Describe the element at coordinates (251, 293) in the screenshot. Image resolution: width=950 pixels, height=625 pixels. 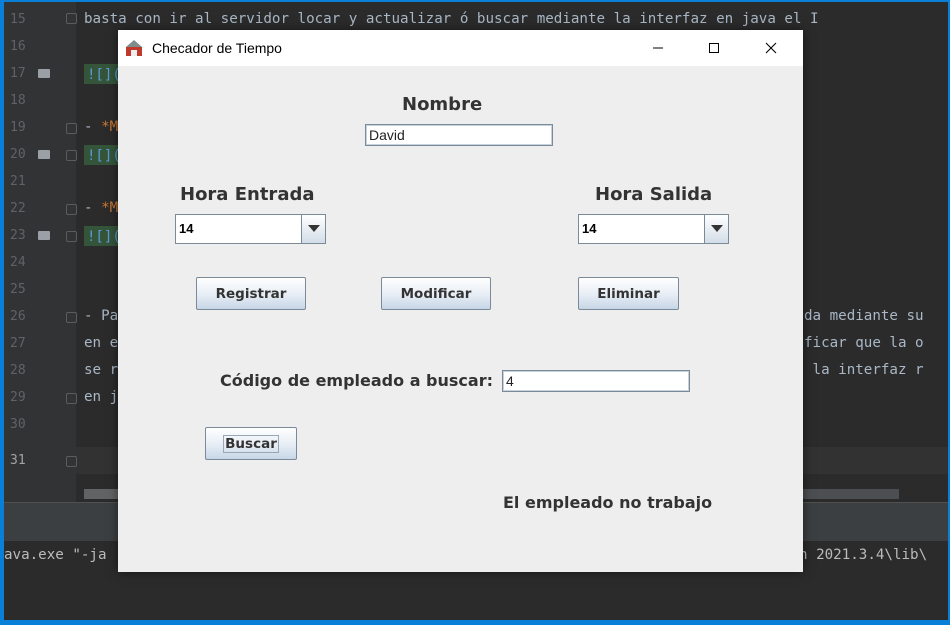
I see `registrar-button: Registrar` at that location.